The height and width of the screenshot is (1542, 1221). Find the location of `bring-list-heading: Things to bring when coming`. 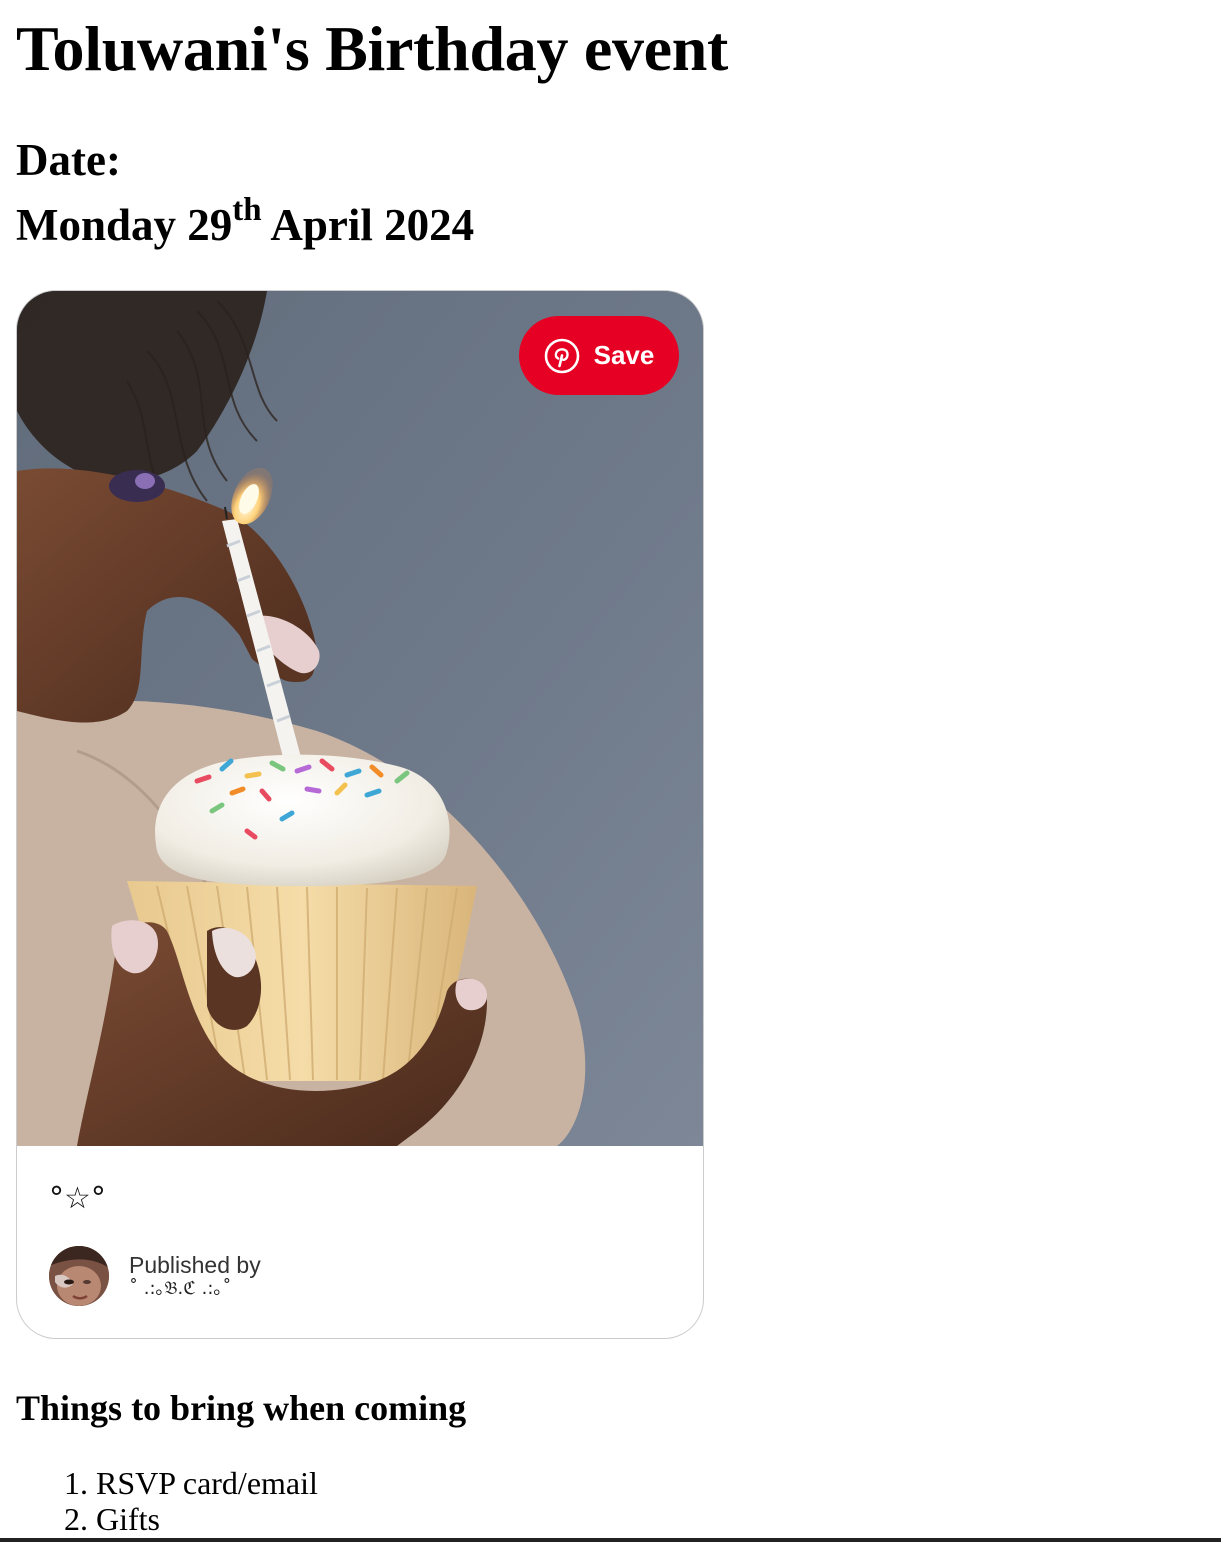

bring-list-heading: Things to bring when coming is located at coordinates (241, 1408).